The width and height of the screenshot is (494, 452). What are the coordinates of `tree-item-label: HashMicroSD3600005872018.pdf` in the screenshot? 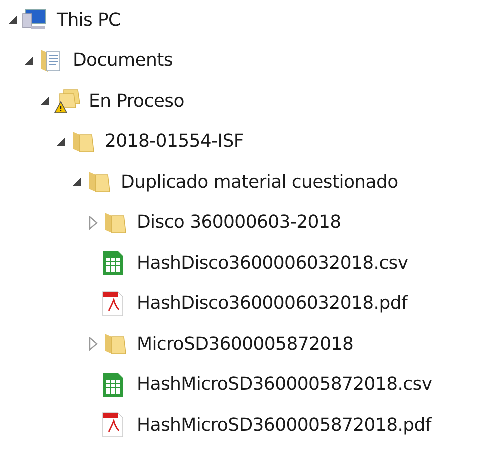 It's located at (284, 425).